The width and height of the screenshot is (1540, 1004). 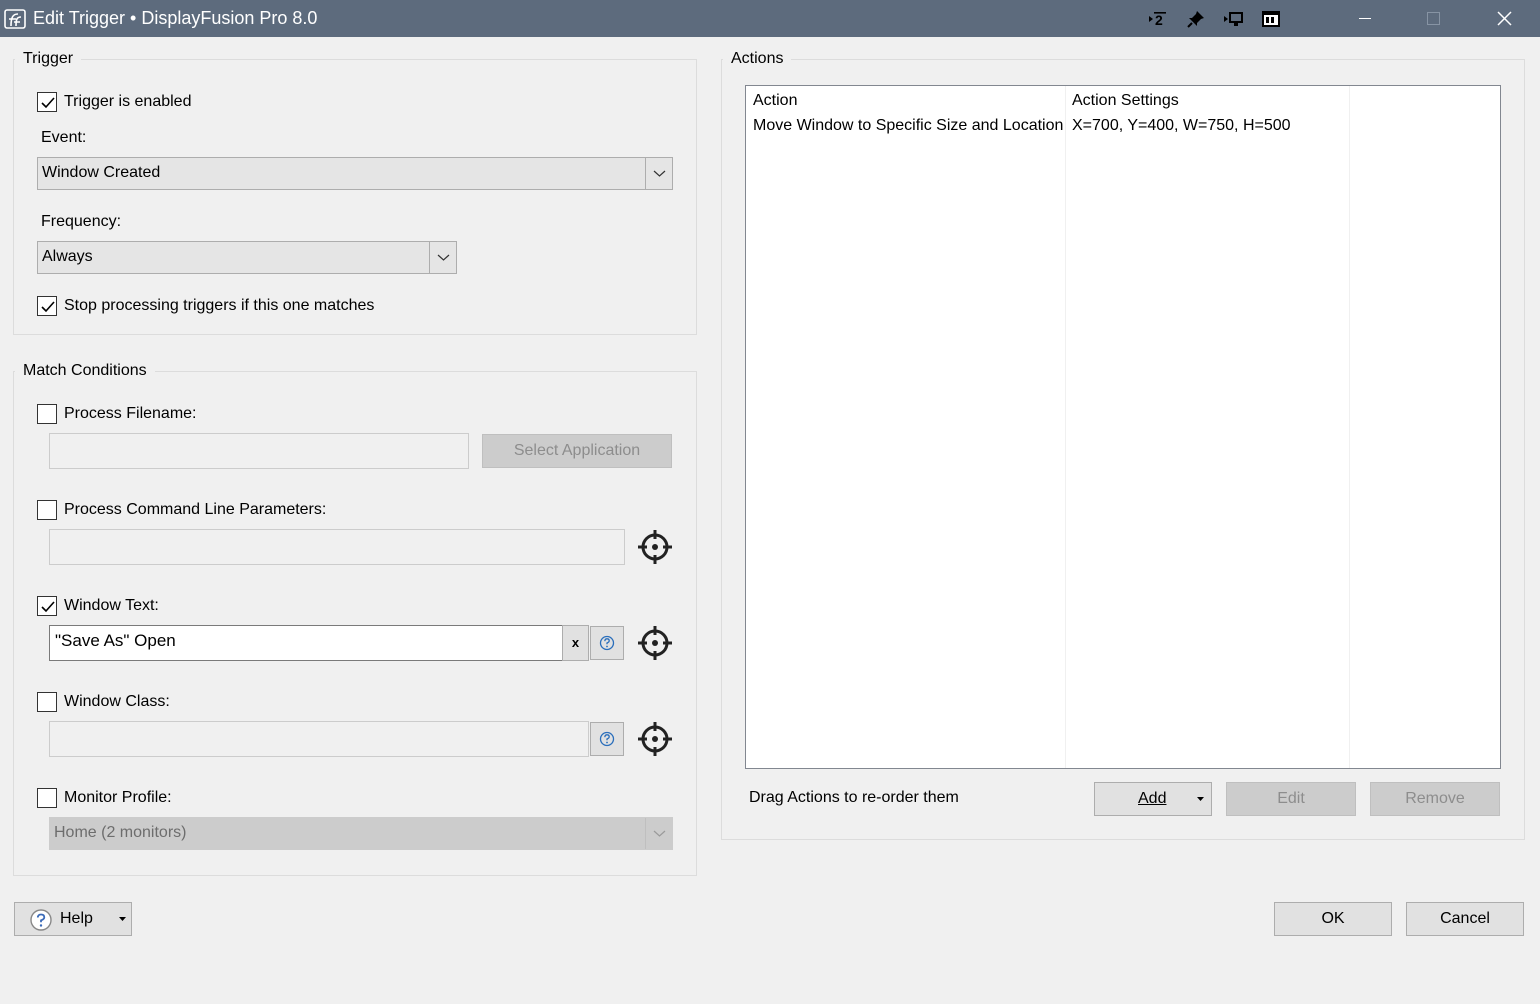 I want to click on column-header-action-settings: Action Settings, so click(x=1125, y=101).